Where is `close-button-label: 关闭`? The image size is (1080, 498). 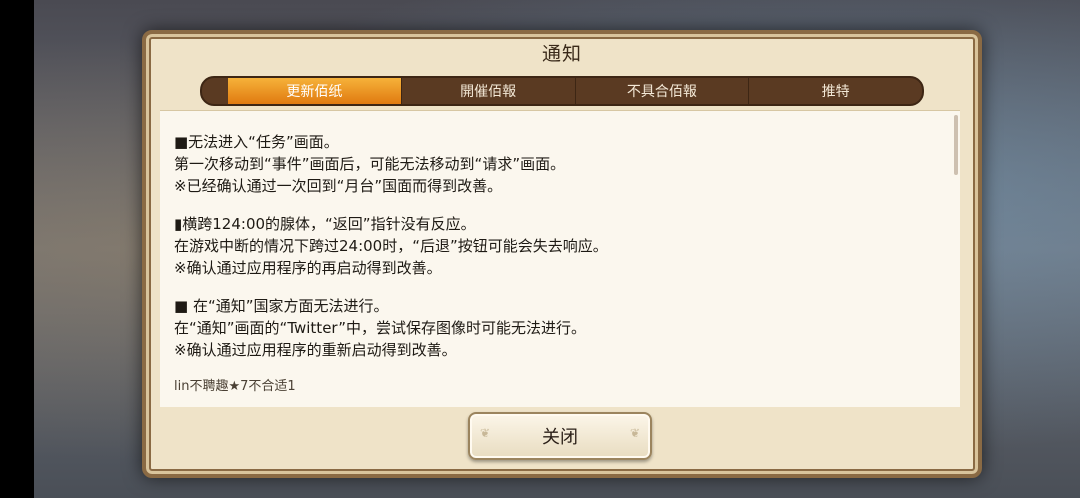 close-button-label: 关闭 is located at coordinates (560, 437).